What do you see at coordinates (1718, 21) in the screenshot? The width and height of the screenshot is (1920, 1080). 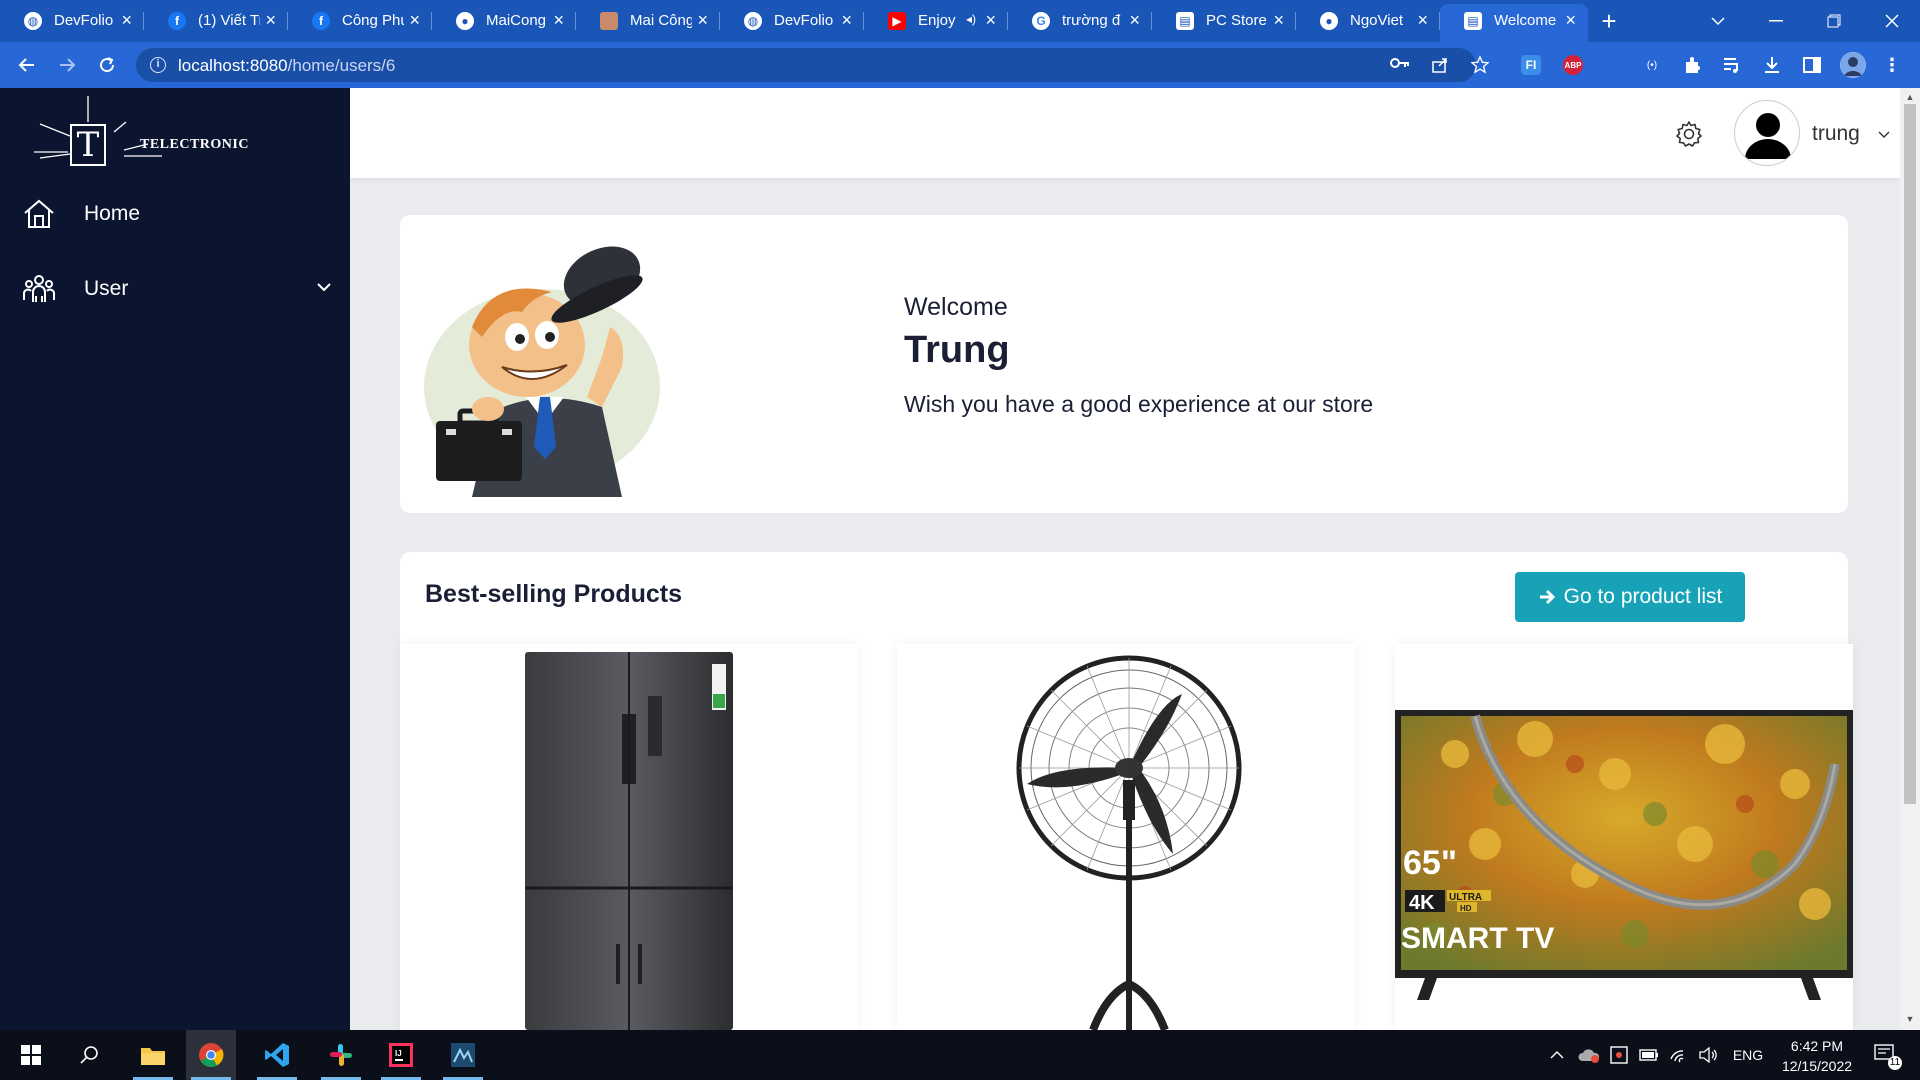 I see `tab-search-button` at bounding box center [1718, 21].